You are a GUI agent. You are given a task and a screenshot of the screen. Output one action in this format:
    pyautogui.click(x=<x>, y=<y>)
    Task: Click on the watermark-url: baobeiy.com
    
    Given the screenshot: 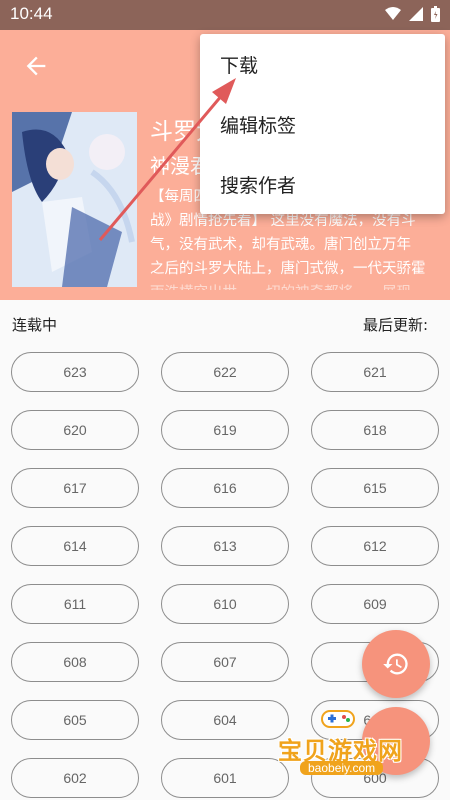 What is the action you would take?
    pyautogui.click(x=342, y=768)
    